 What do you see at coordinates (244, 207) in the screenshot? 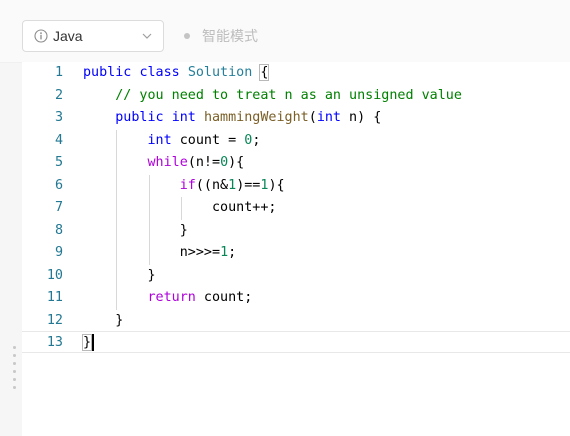
I see `code-token: count++;` at bounding box center [244, 207].